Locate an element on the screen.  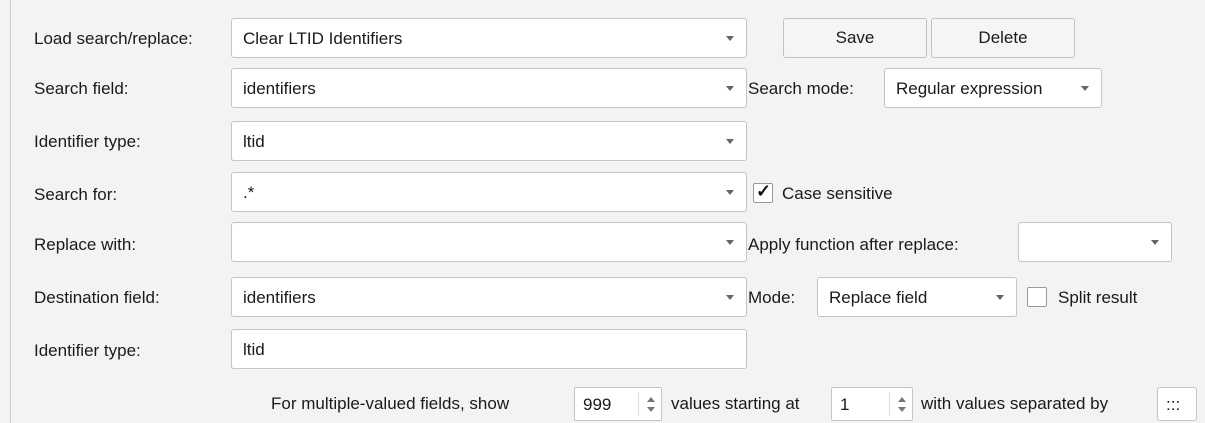
destination-field-value: identifiers is located at coordinates (279, 297).